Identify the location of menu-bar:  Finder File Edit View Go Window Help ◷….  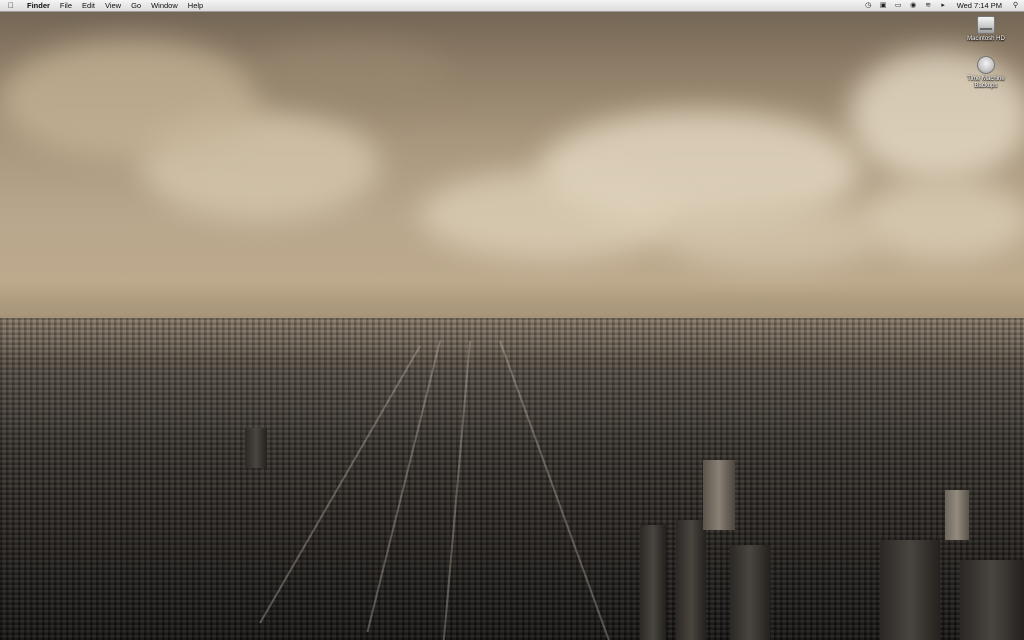
(512, 6).